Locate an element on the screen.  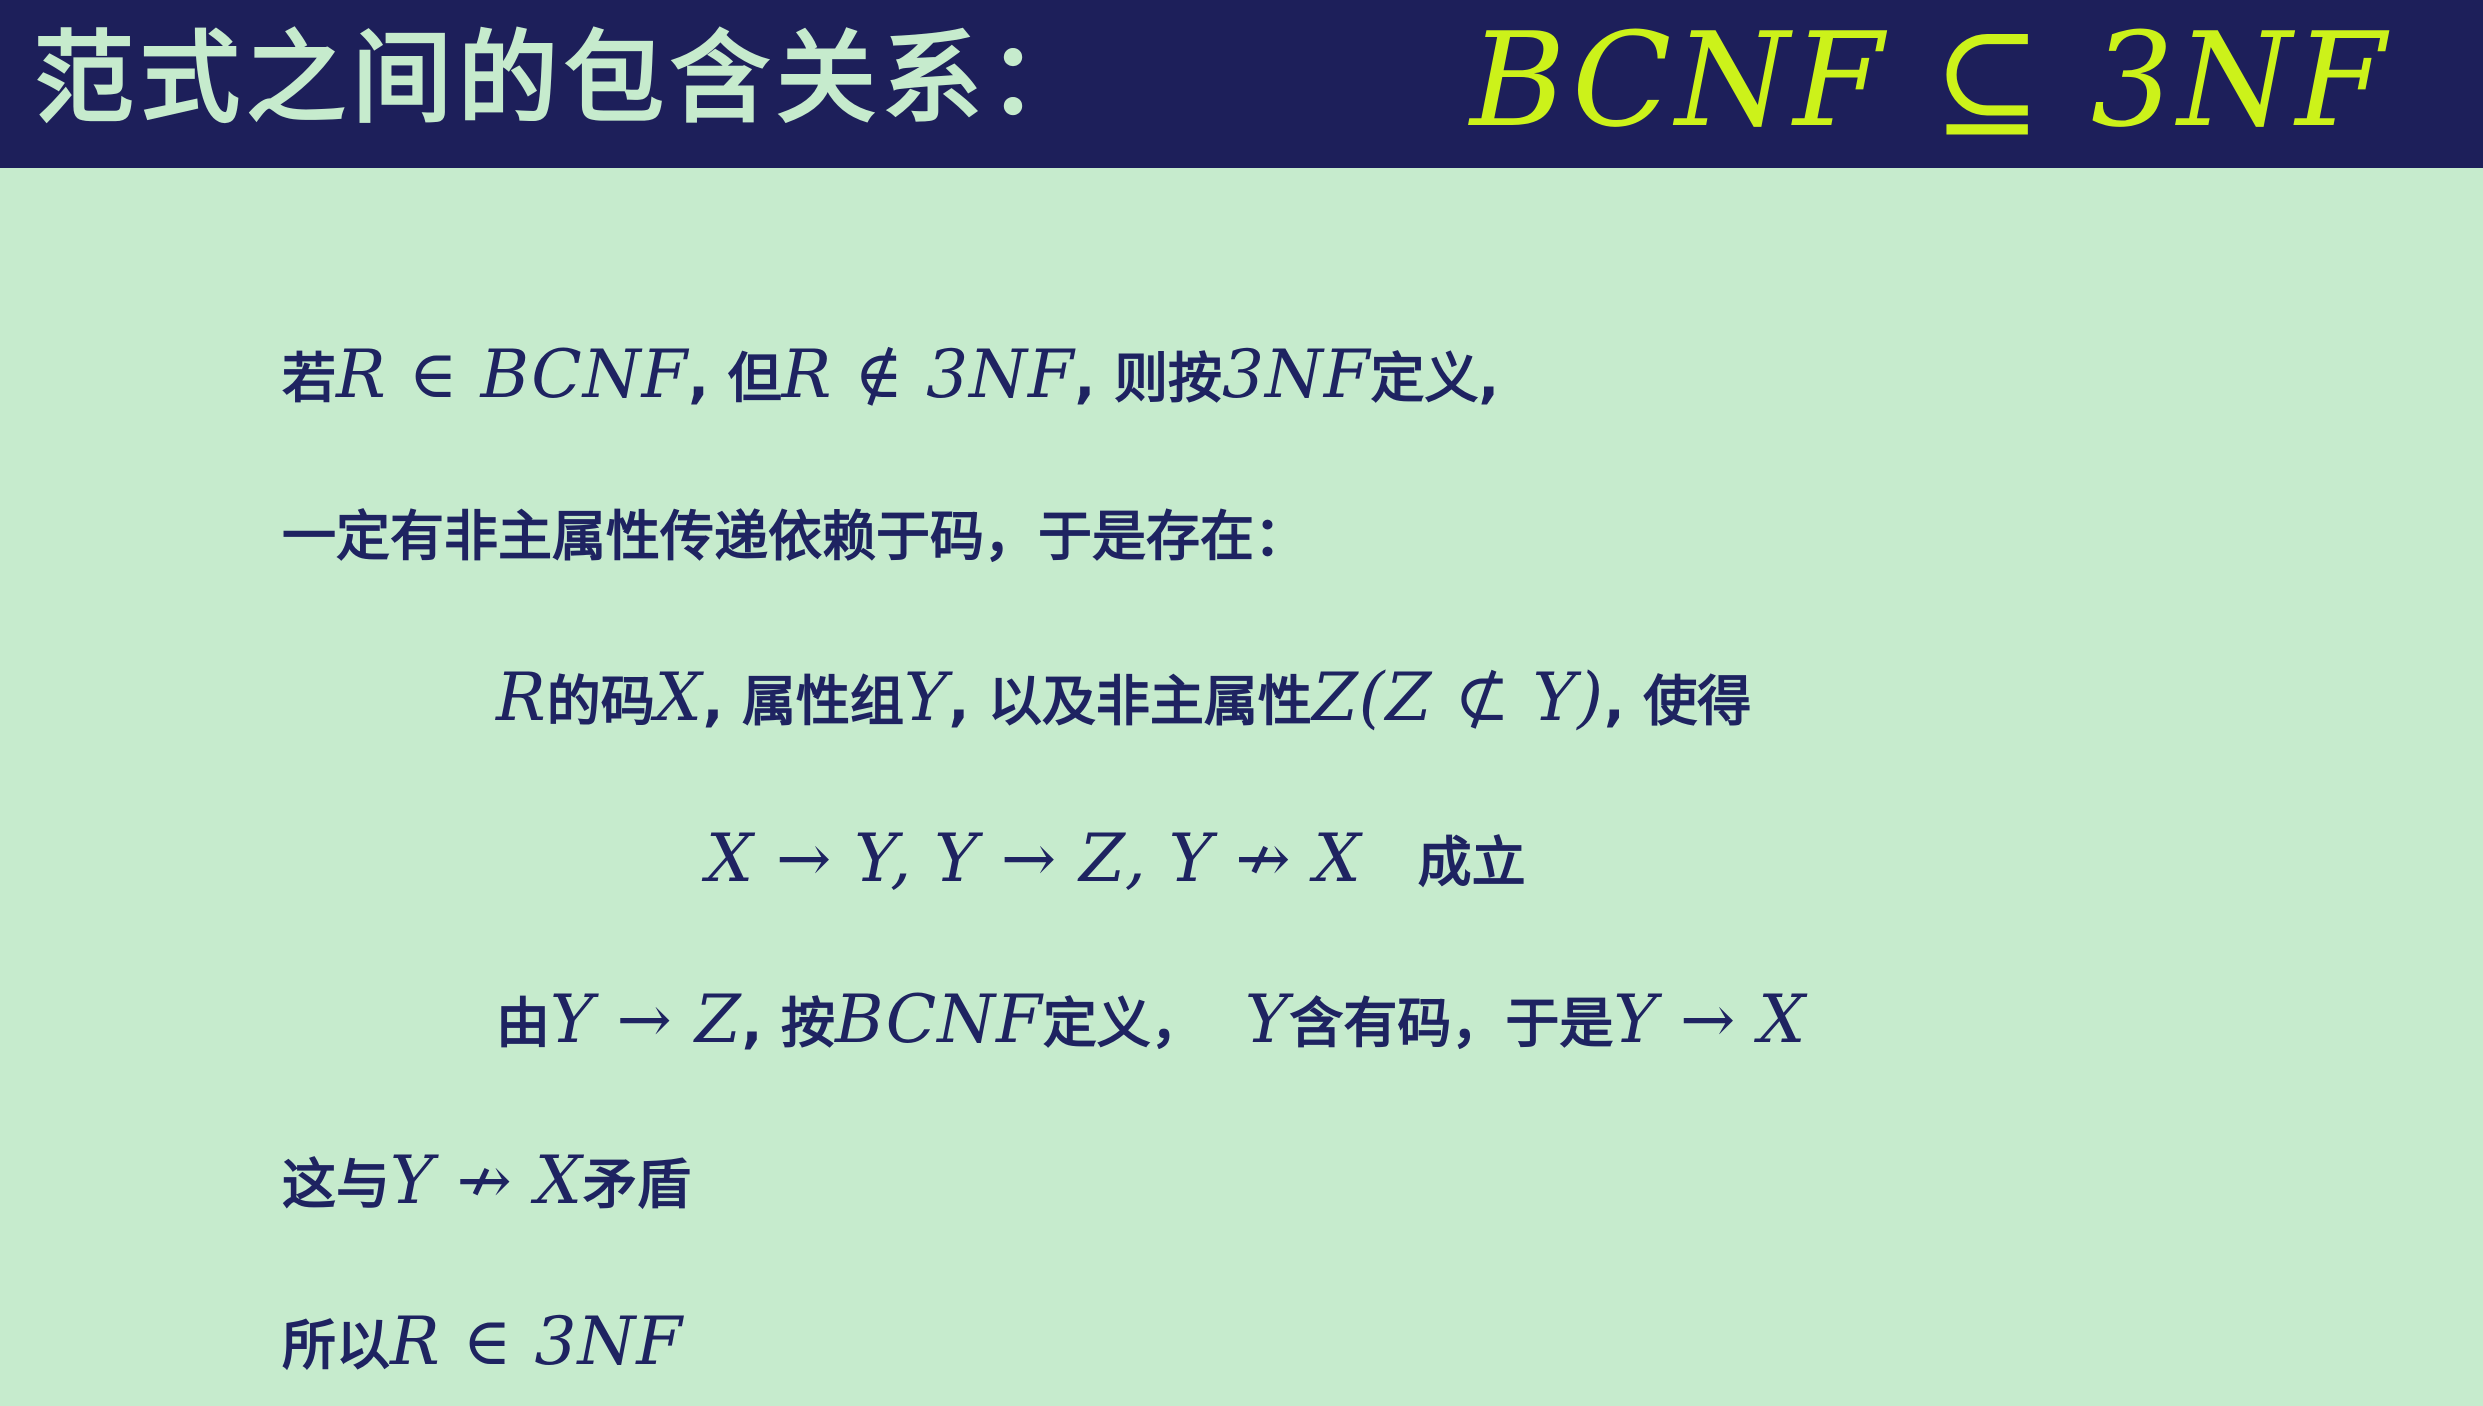
formula: R ∈ BCNF is located at coordinates (512, 374).